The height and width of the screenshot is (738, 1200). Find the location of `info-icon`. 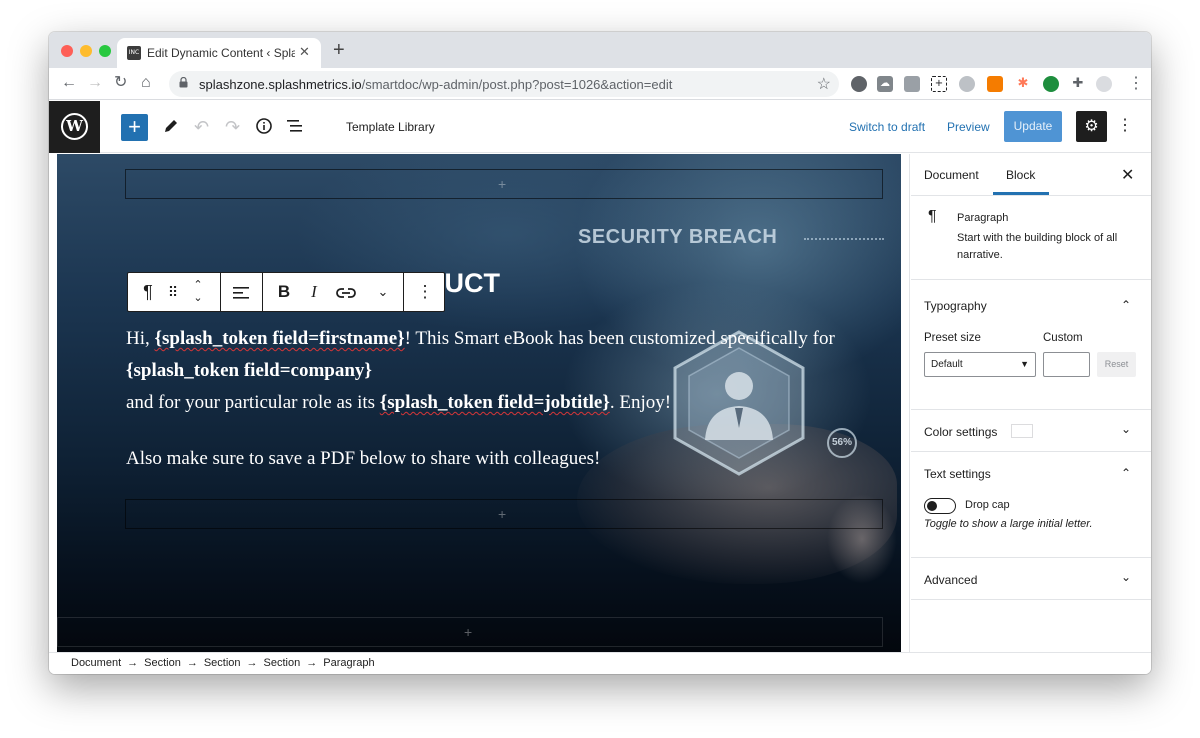

info-icon is located at coordinates (264, 126).